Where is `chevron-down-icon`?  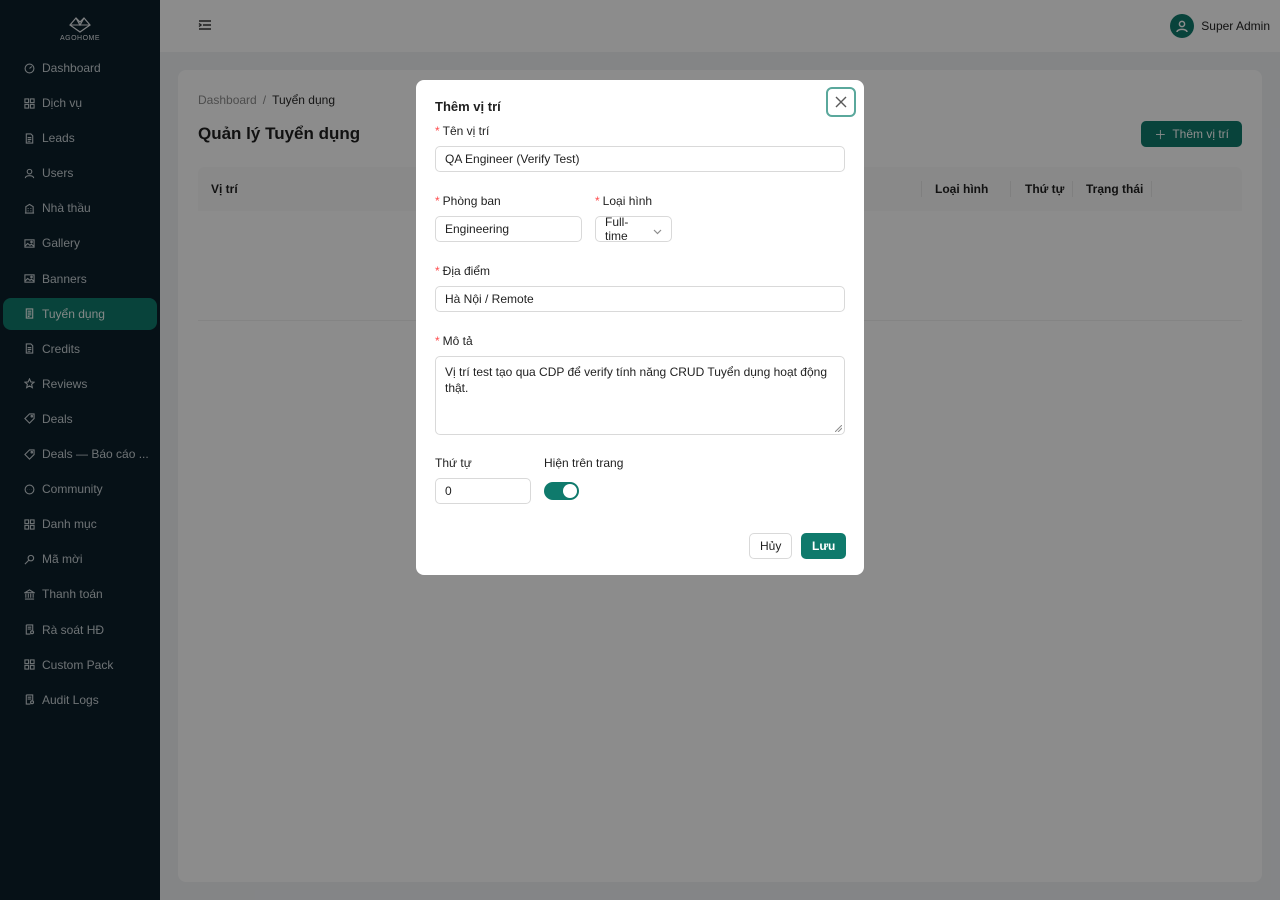
chevron-down-icon is located at coordinates (657, 229).